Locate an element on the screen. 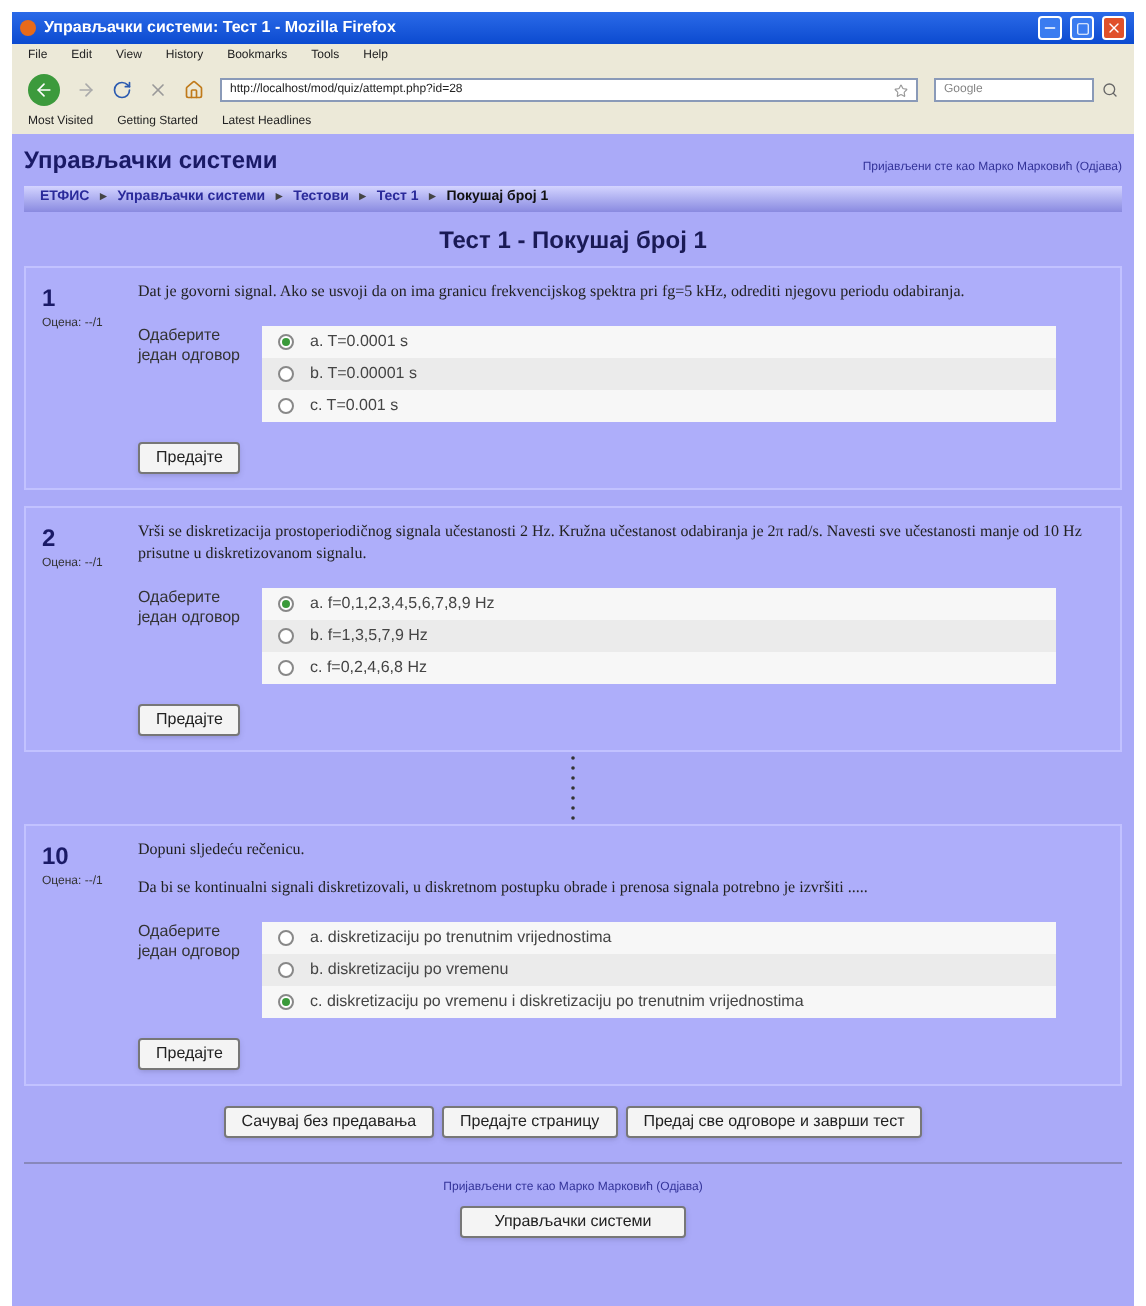 The height and width of the screenshot is (1306, 1146). option-label: a. T=0.0001 s is located at coordinates (359, 342).